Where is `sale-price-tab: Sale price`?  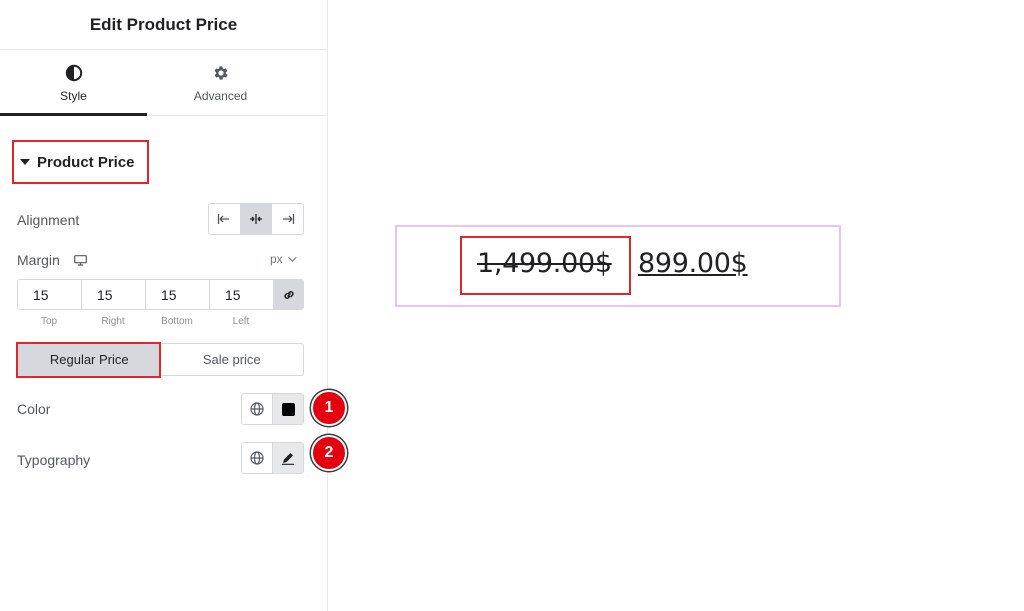 sale-price-tab: Sale price is located at coordinates (232, 359).